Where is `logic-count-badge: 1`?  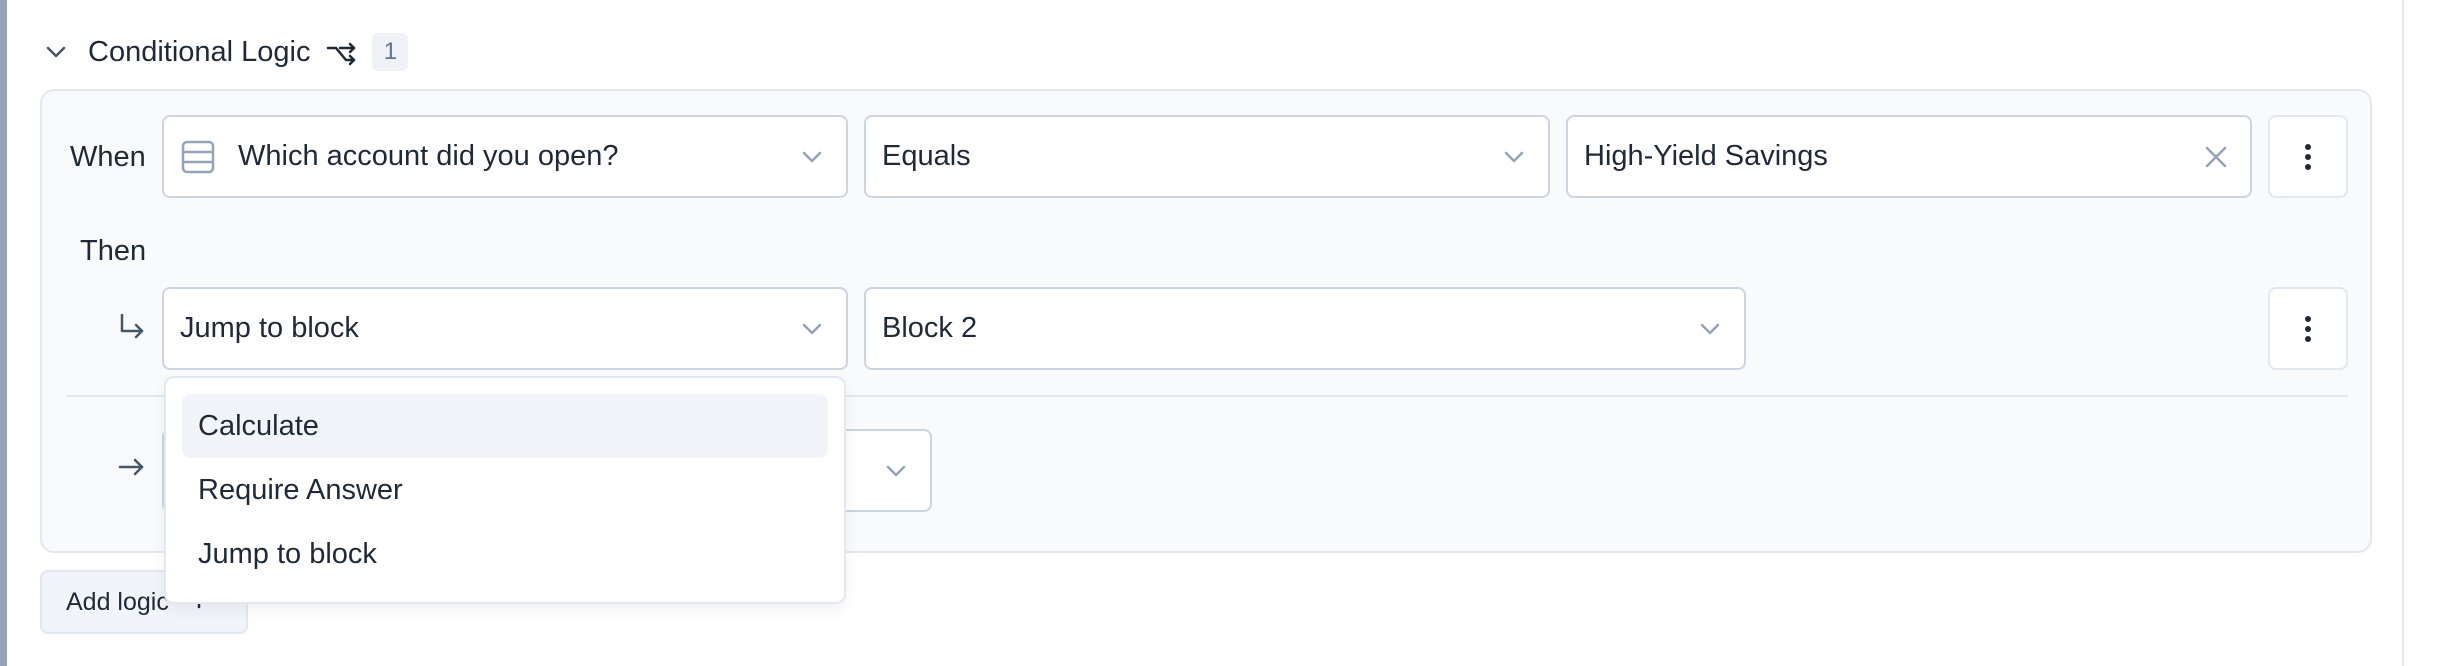 logic-count-badge: 1 is located at coordinates (390, 52).